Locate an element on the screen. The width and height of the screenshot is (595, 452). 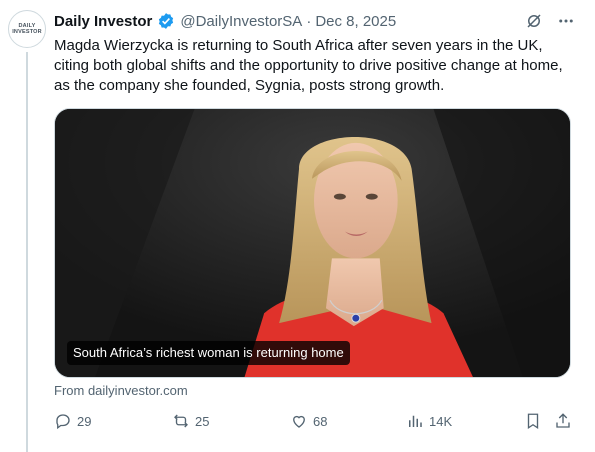
like-button: 68 is located at coordinates (308, 421).